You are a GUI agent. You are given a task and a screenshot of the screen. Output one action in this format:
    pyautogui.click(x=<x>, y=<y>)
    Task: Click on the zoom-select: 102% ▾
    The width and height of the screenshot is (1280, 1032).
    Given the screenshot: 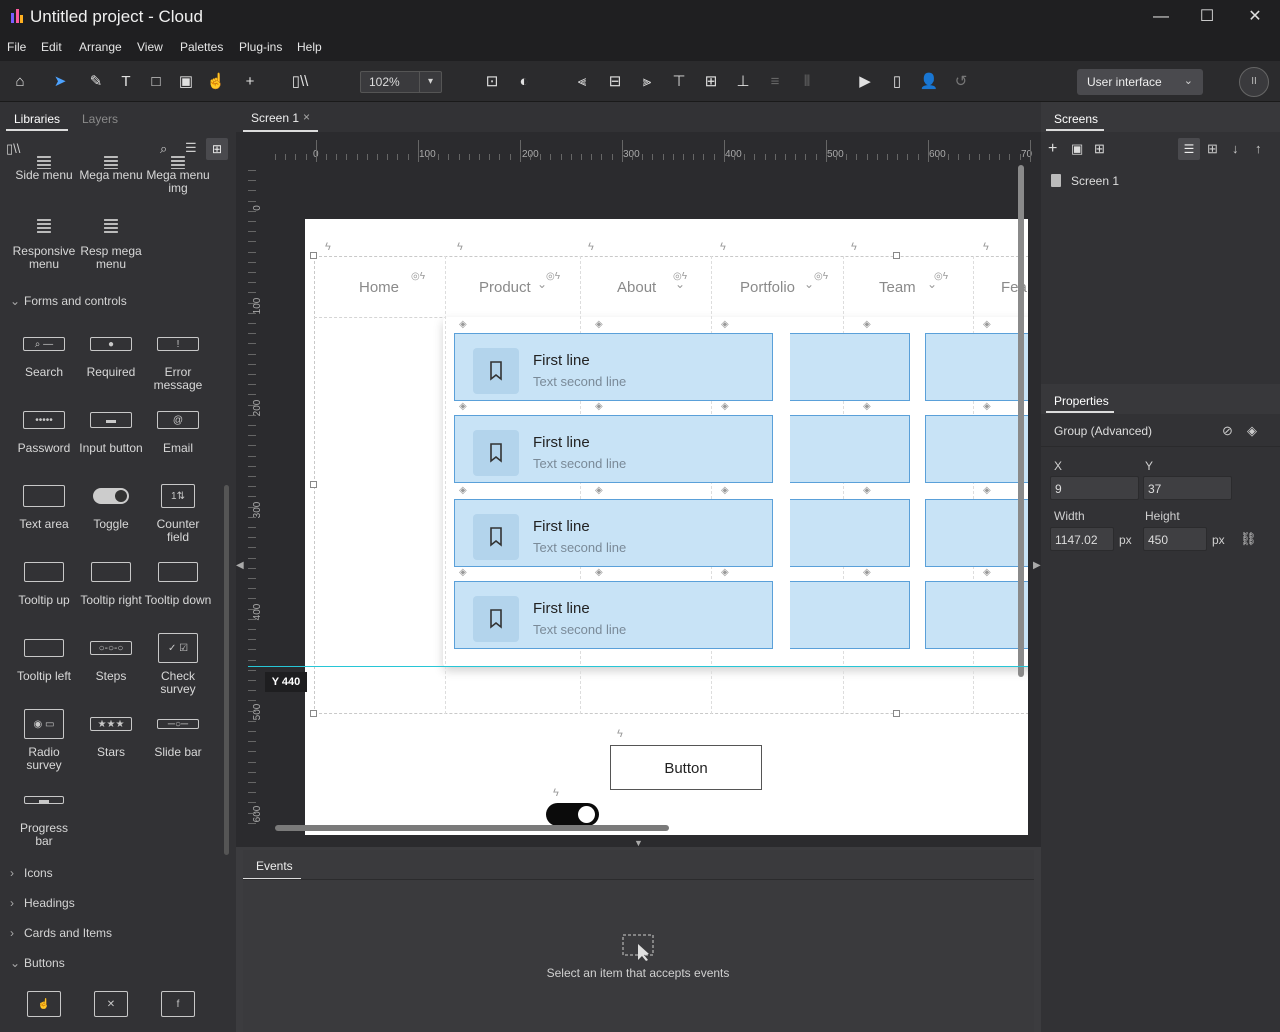 What is the action you would take?
    pyautogui.click(x=401, y=82)
    